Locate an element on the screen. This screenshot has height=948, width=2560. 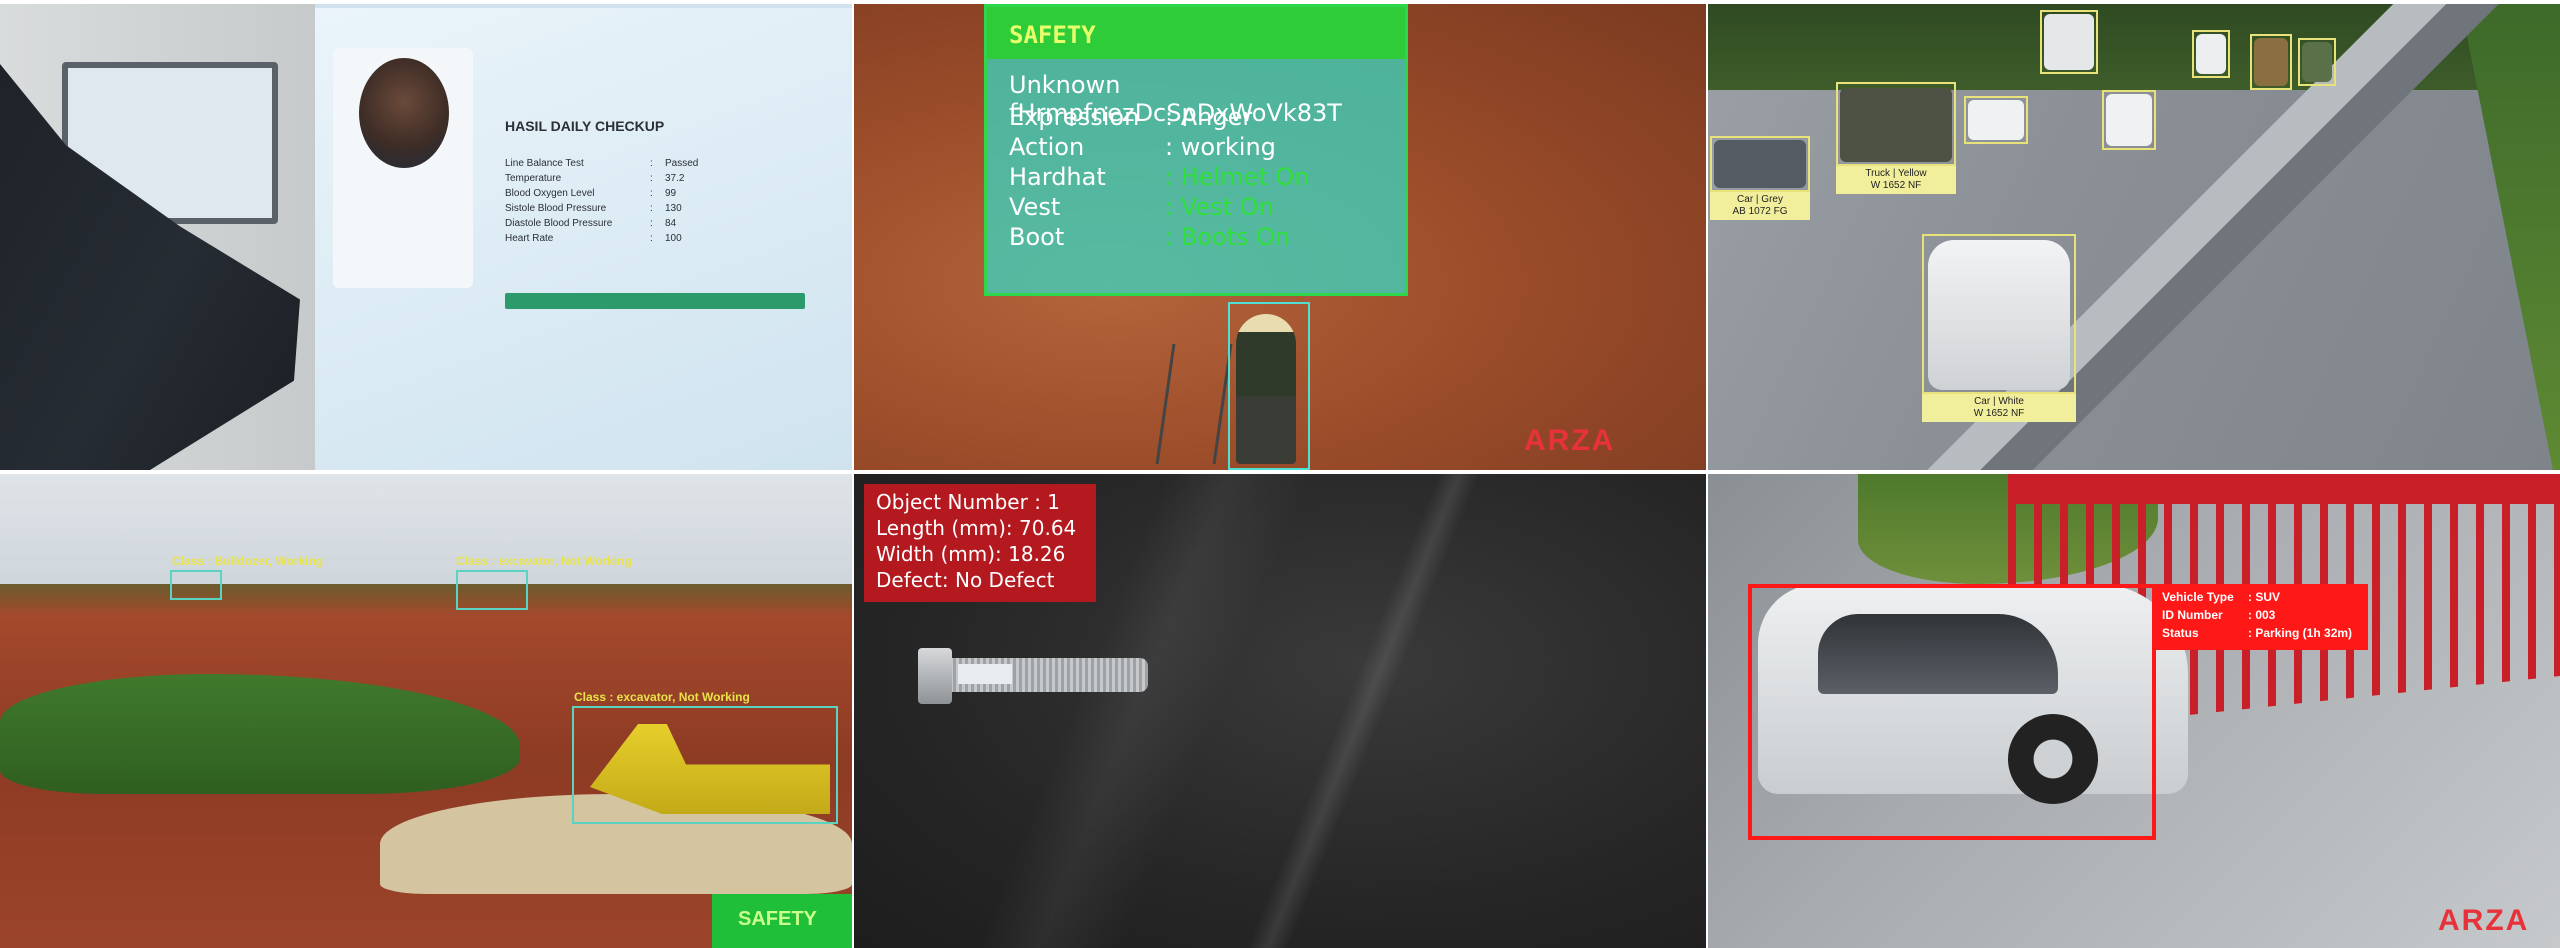
safety-row-hardhat: Hardhat : Helmet On is located at coordinates (1204, 178).